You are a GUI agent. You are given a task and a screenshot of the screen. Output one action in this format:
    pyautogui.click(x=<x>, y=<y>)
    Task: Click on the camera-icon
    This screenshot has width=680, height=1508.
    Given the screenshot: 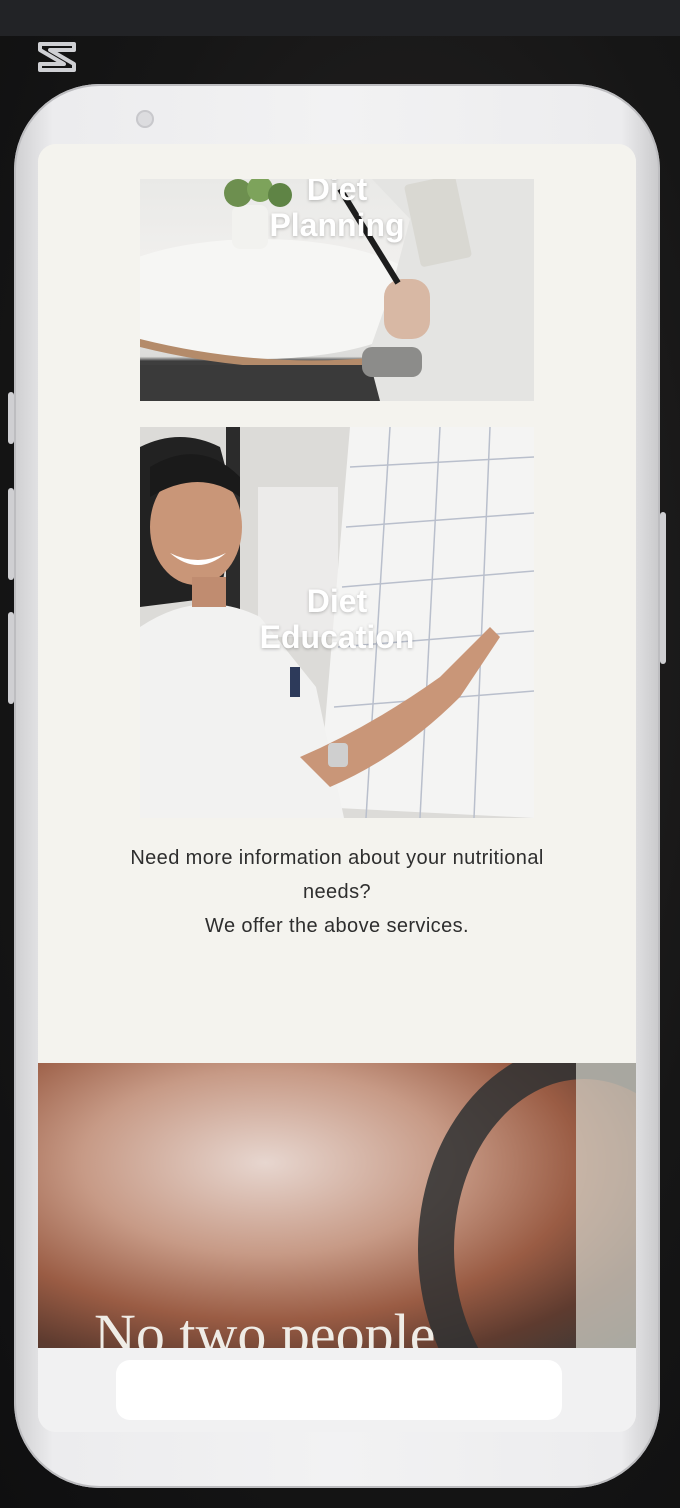 What is the action you would take?
    pyautogui.click(x=145, y=119)
    